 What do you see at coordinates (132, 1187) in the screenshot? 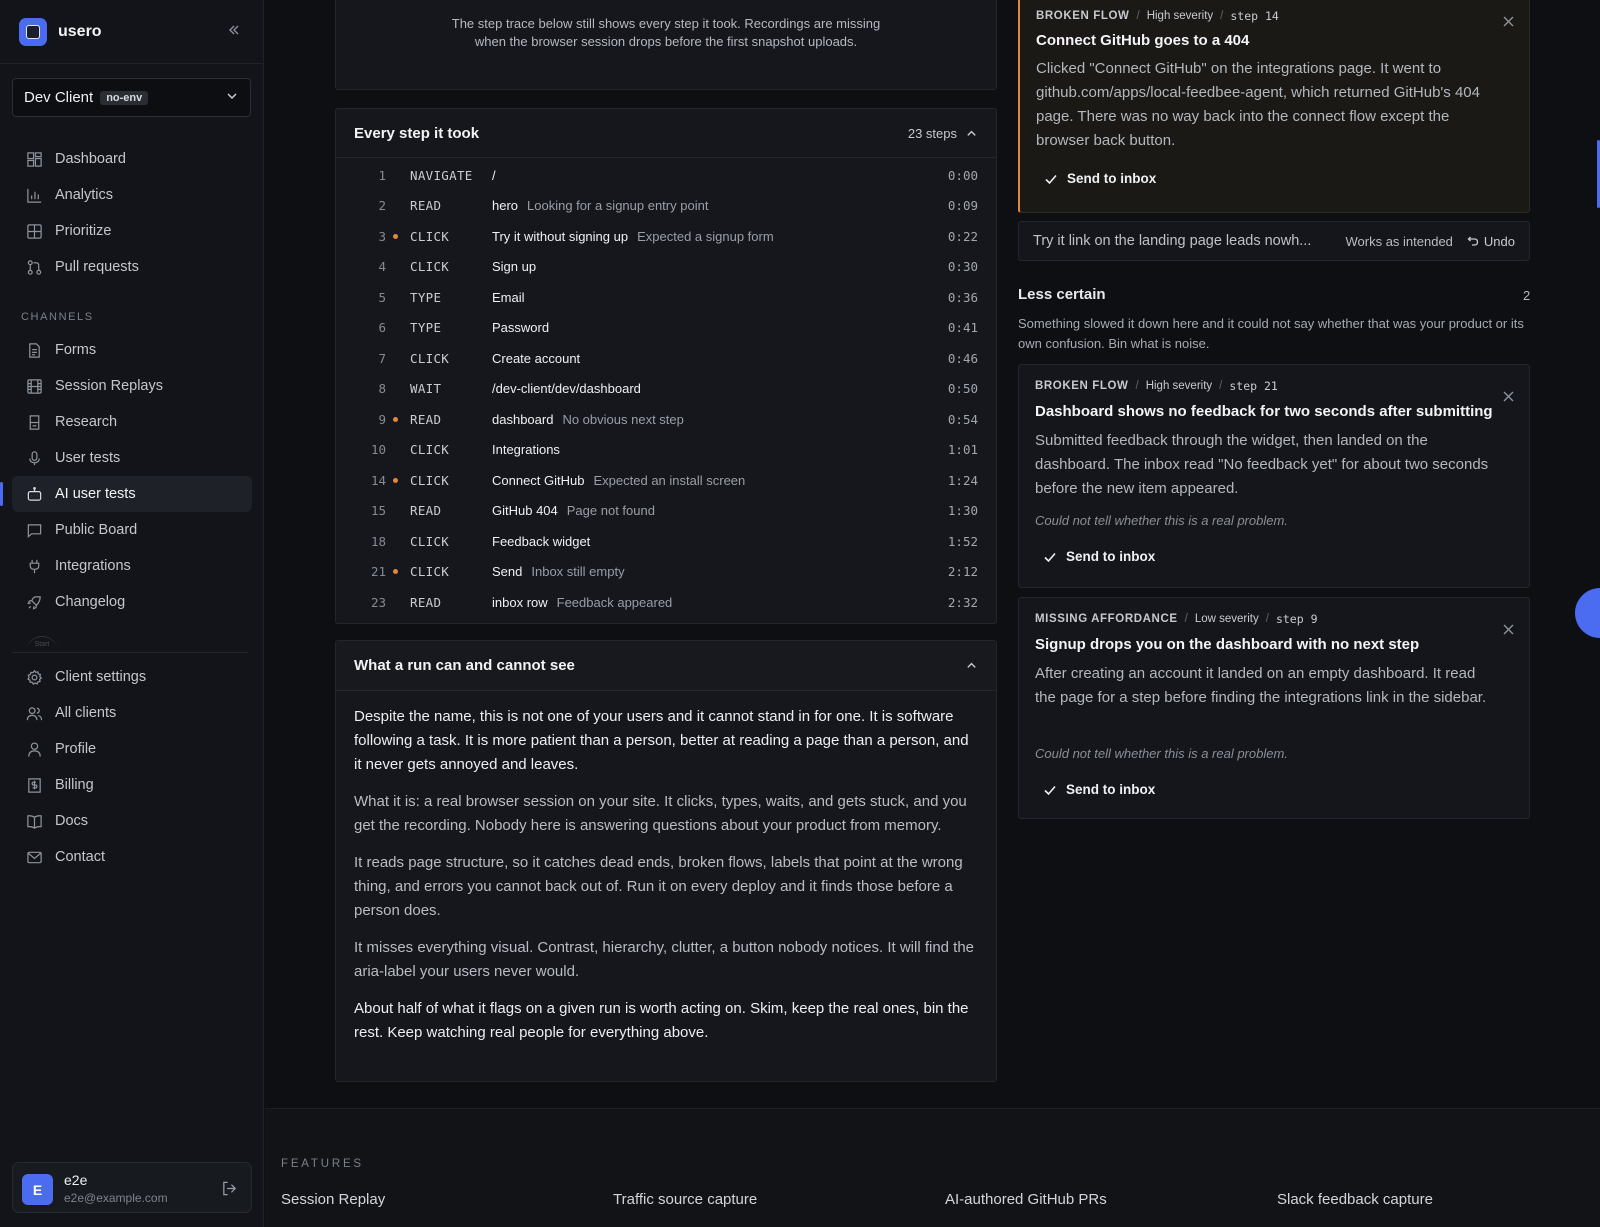
I see `user-card: E e2e e2e@example.com` at bounding box center [132, 1187].